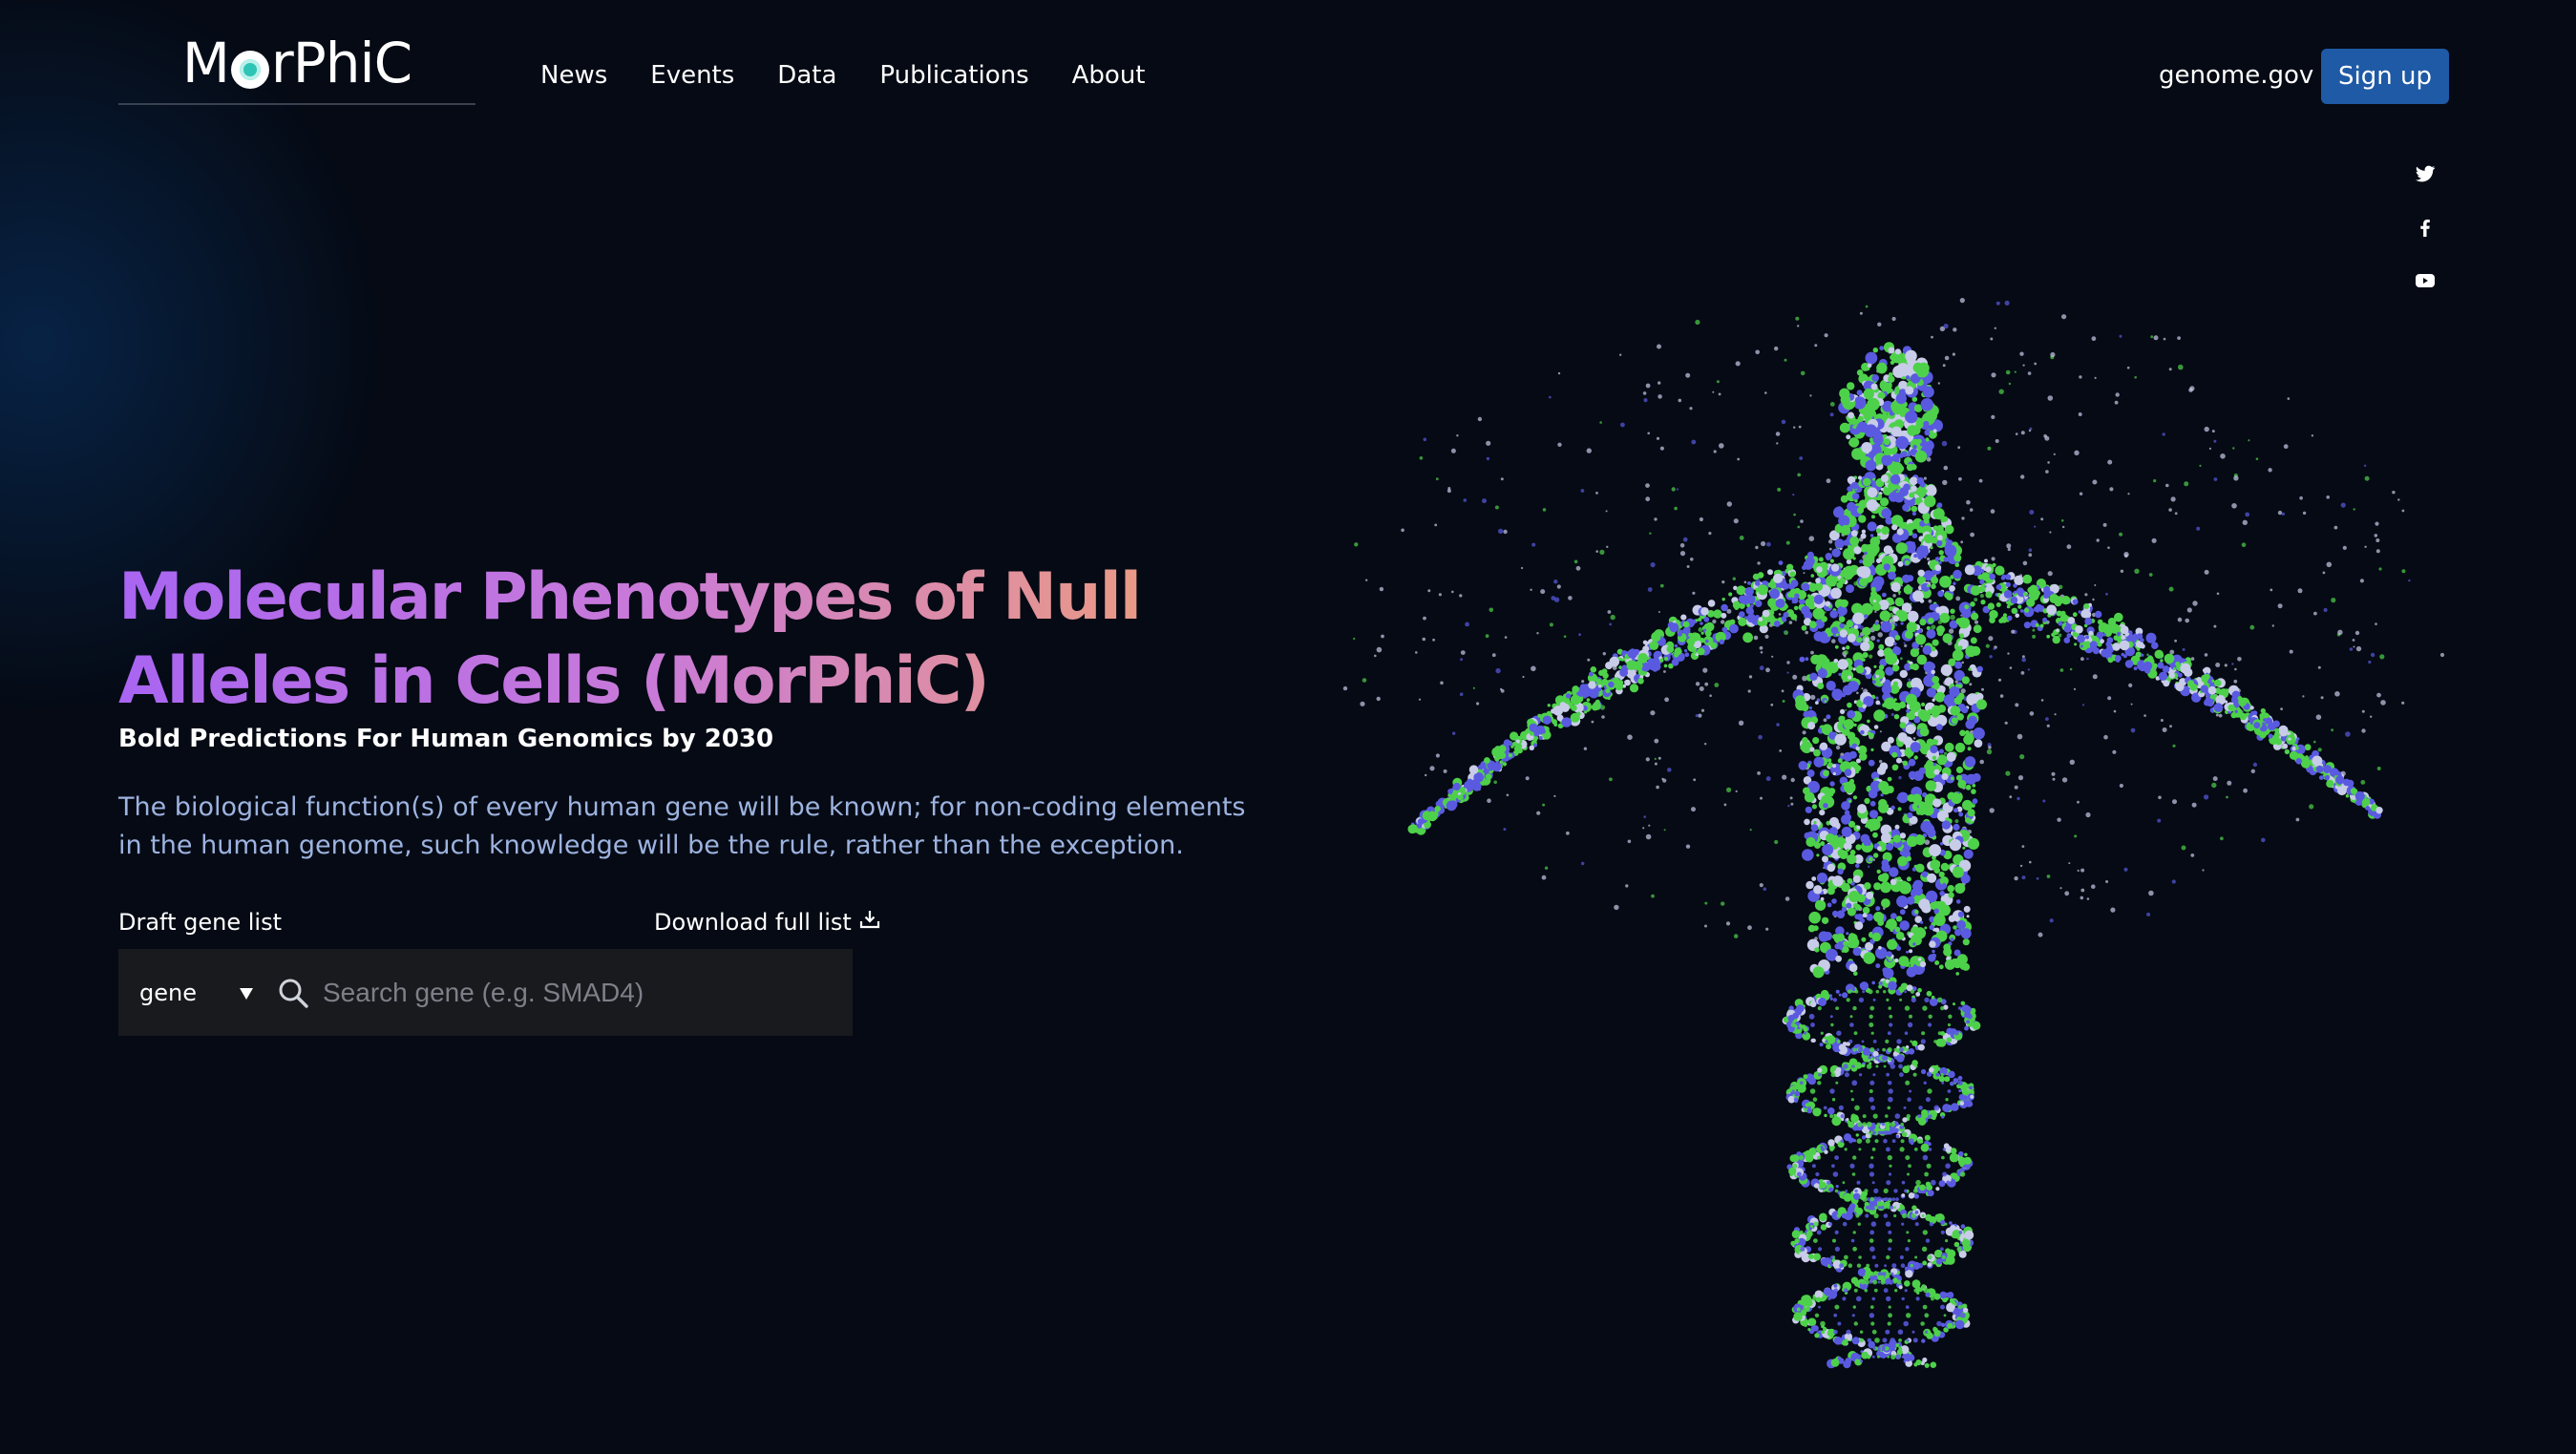 The image size is (2576, 1454). I want to click on search-icon, so click(293, 993).